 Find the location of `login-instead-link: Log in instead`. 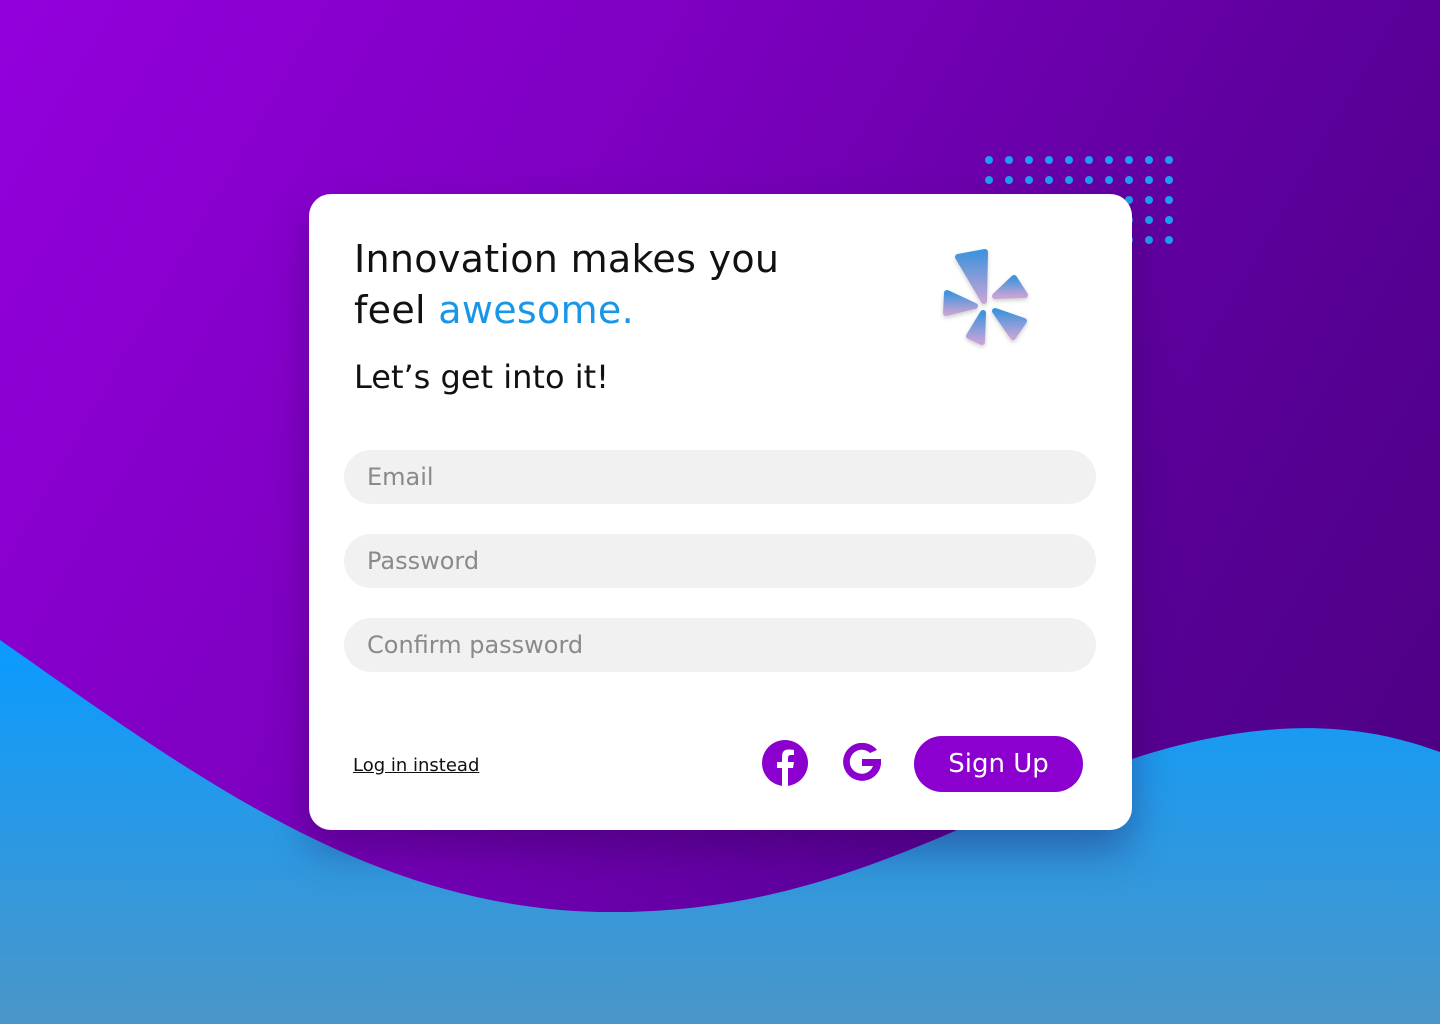

login-instead-link: Log in instead is located at coordinates (416, 765).